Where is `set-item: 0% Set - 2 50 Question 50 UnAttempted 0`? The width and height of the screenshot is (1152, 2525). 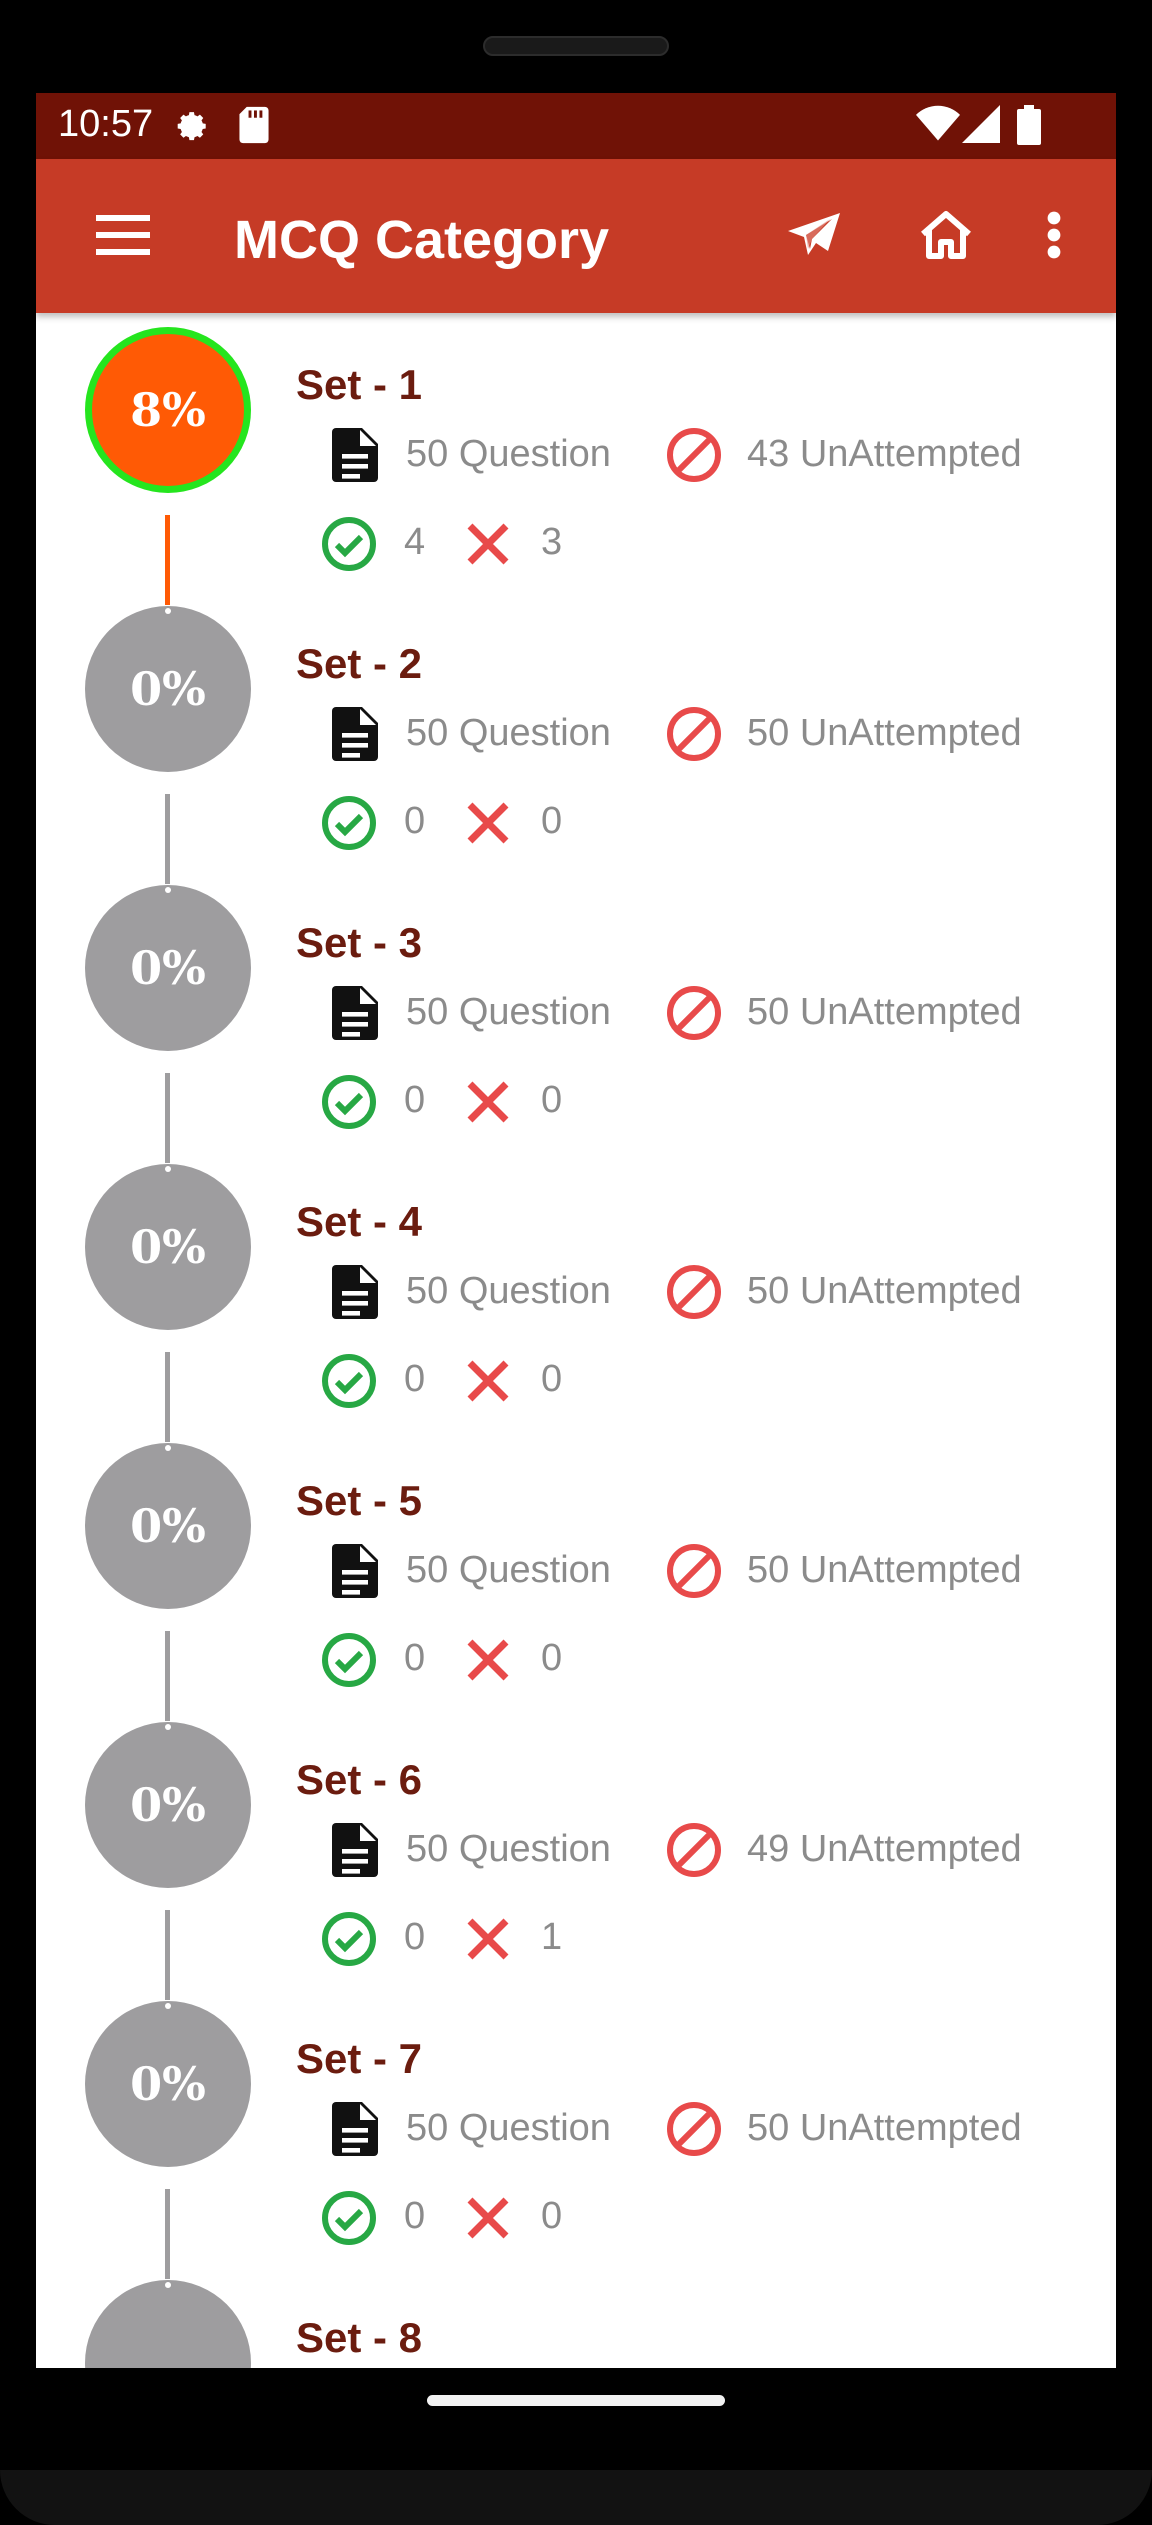 set-item: 0% Set - 2 50 Question 50 UnAttempted 0 is located at coordinates (576, 738).